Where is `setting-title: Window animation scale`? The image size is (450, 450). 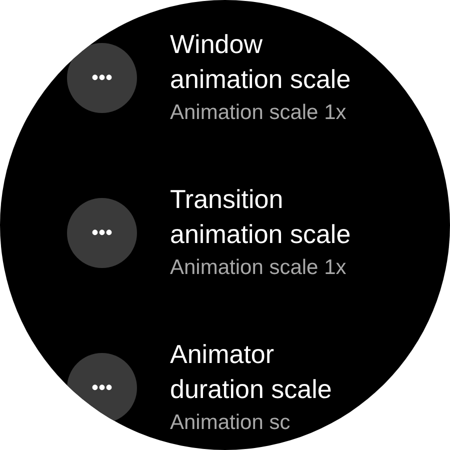
setting-title: Window animation scale is located at coordinates (261, 62).